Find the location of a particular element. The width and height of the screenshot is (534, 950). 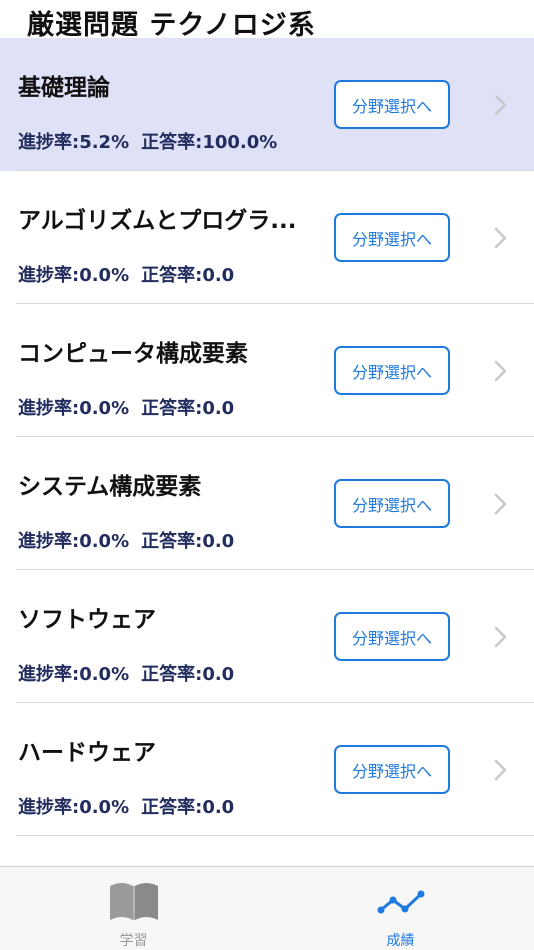

tab-bar: 学習 成績 is located at coordinates (267, 908).